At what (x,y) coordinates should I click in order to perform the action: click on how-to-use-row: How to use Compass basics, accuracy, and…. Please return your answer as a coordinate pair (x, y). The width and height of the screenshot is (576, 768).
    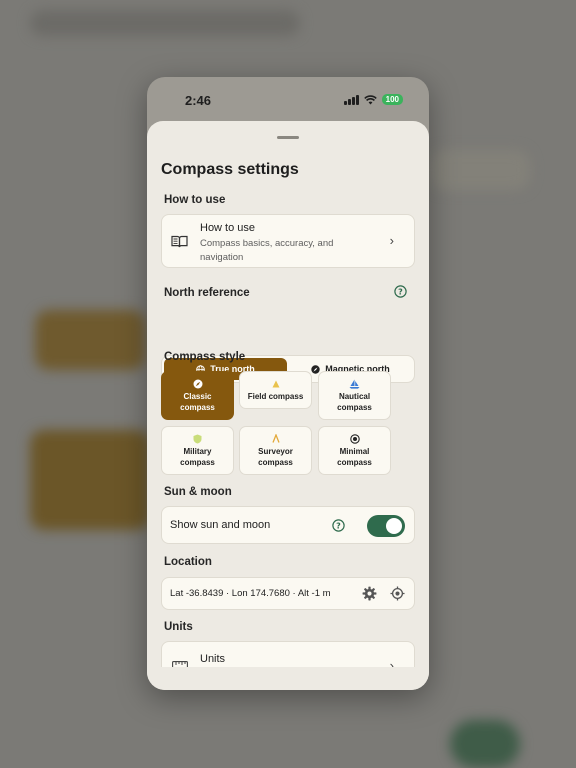
    Looking at the image, I should click on (288, 241).